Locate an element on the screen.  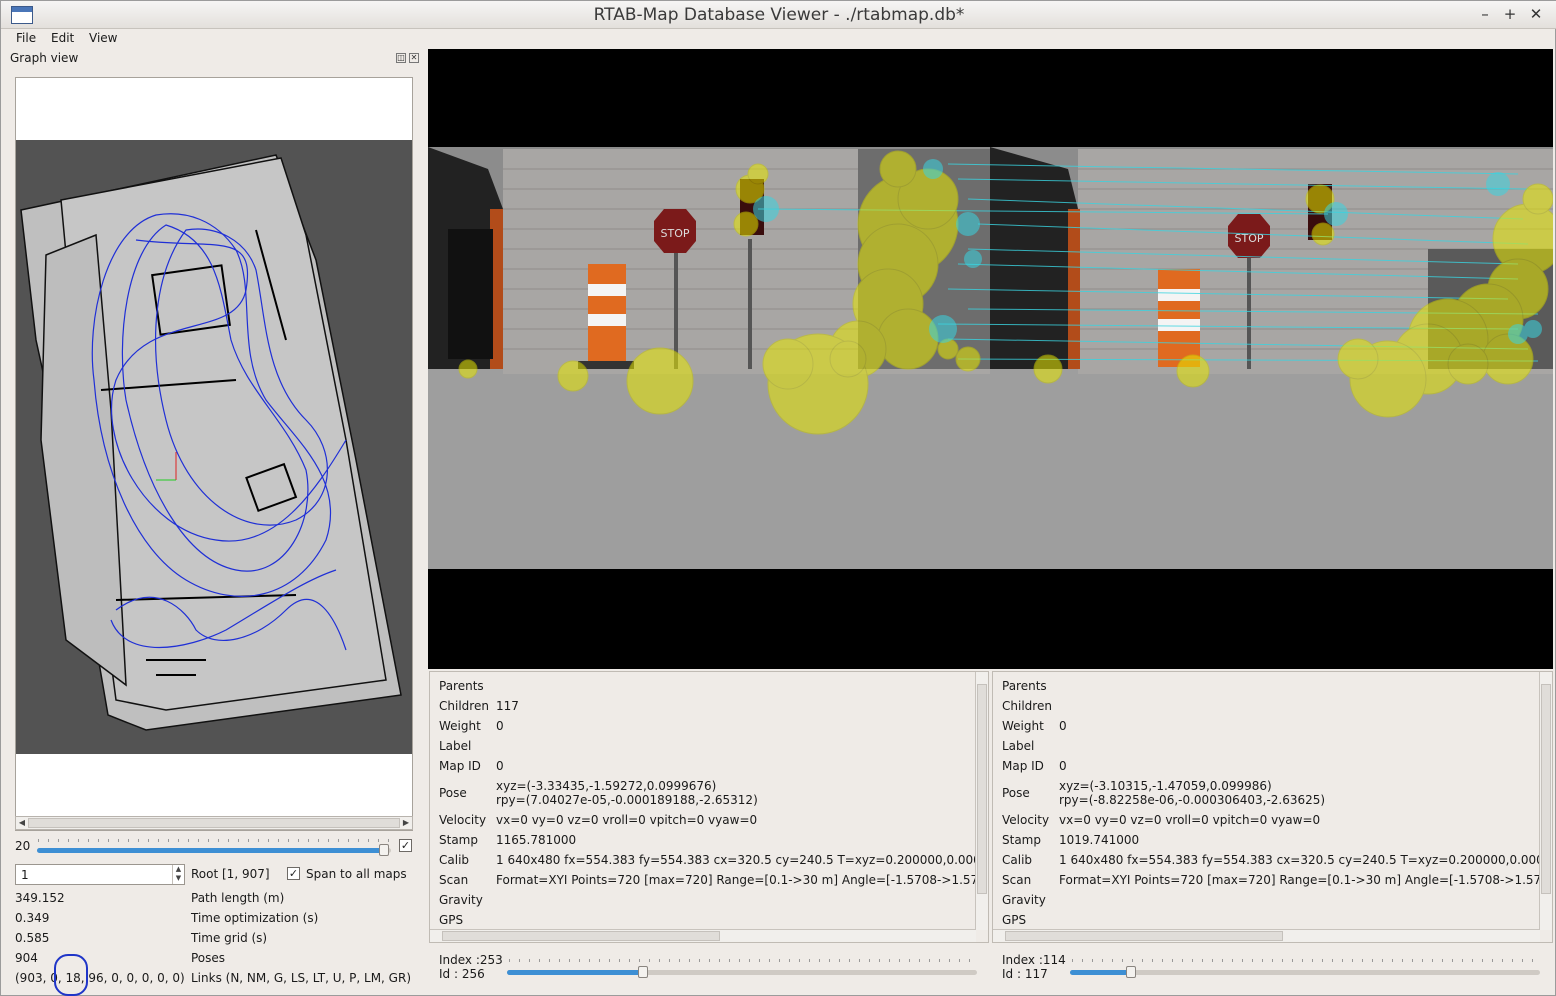
right-slider-handle is located at coordinates (1131, 972).